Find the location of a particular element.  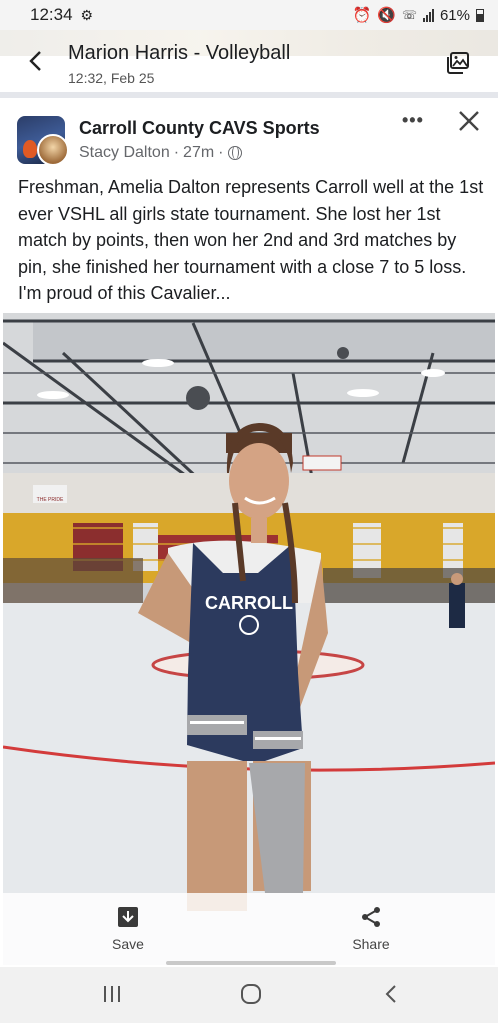

post-meta: Stacy Dalton · 27m · is located at coordinates (160, 153).